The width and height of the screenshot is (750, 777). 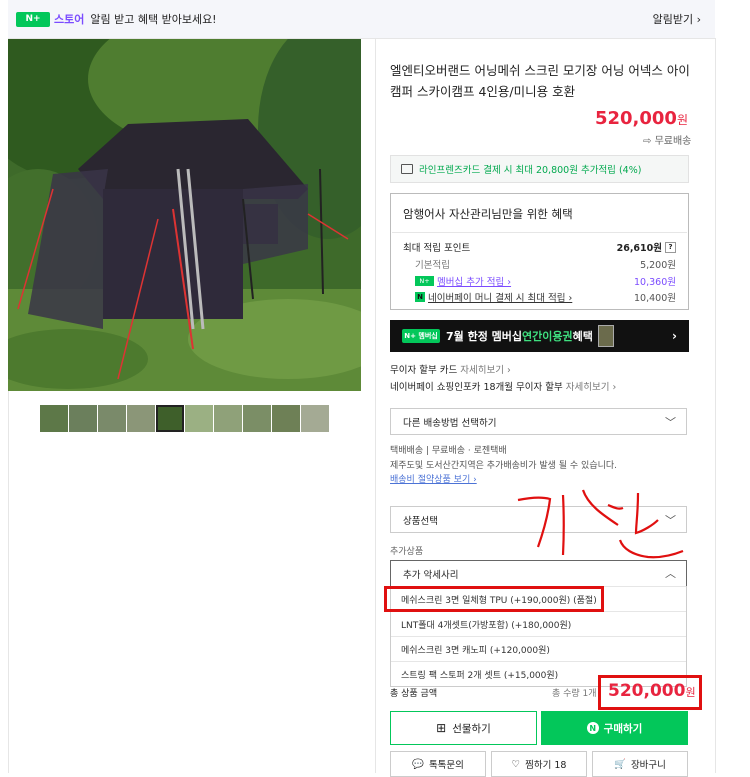 What do you see at coordinates (471, 728) in the screenshot?
I see `gift-button-label: 선물하기` at bounding box center [471, 728].